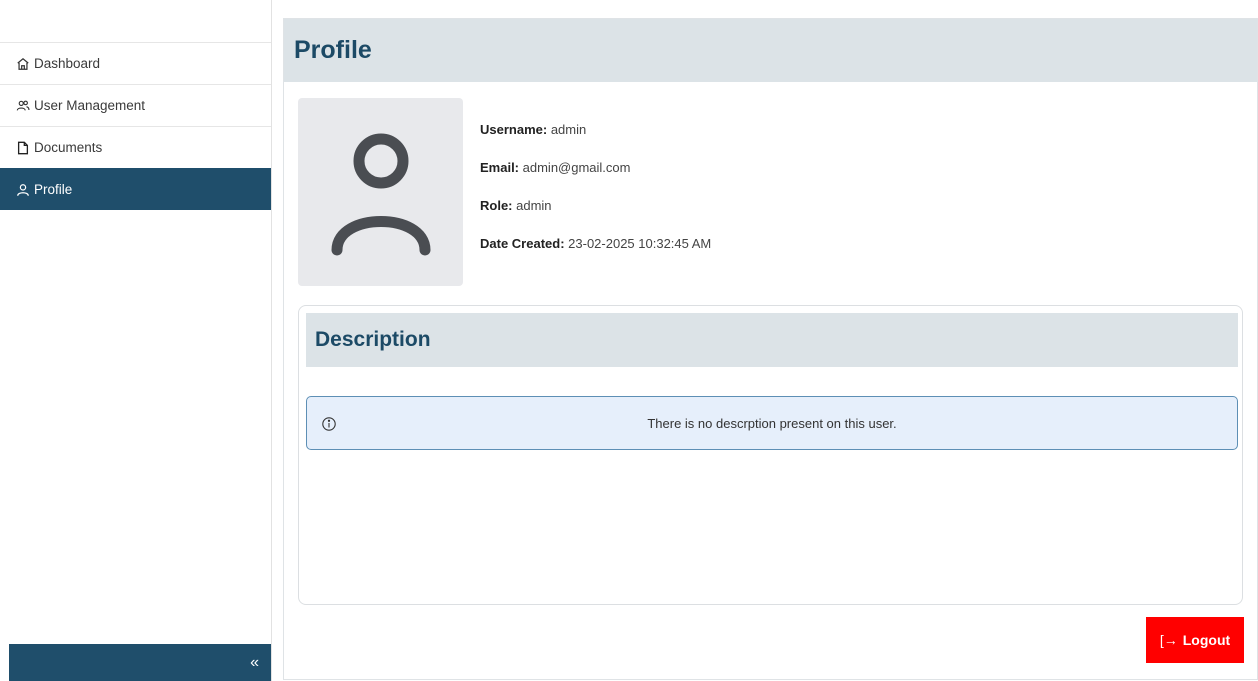  I want to click on user-avatar-icon, so click(380, 194).